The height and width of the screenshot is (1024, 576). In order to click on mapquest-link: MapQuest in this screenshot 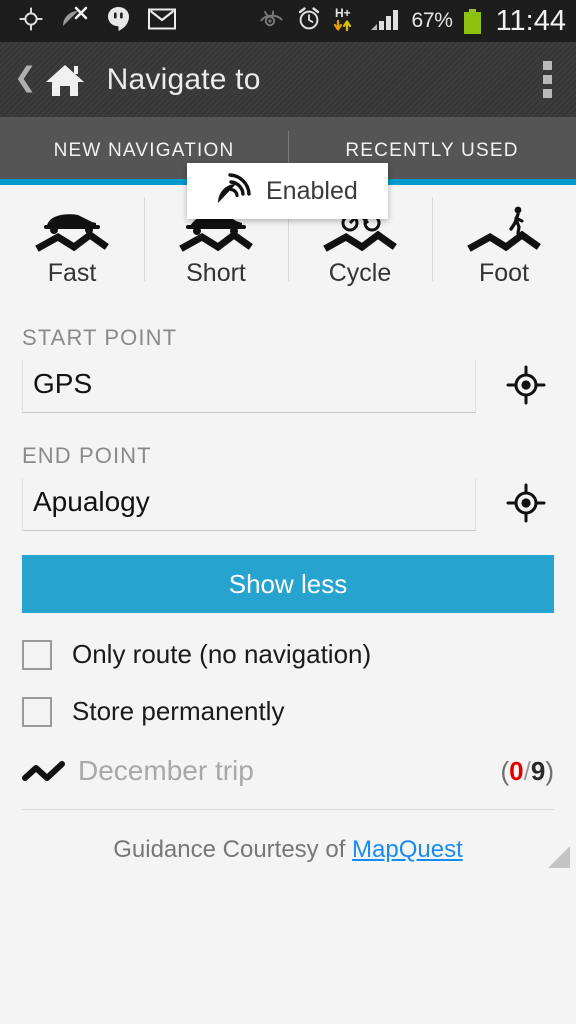, I will do `click(407, 849)`.